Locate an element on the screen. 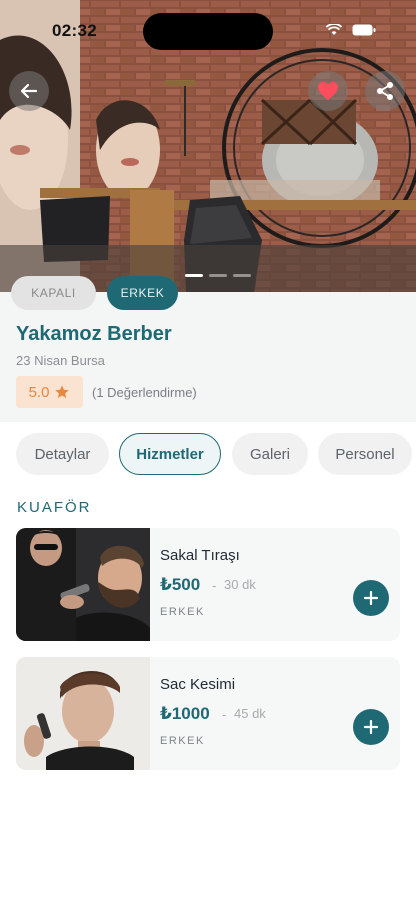 The image size is (416, 900). service-name: Sakal Tıraşı is located at coordinates (200, 555).